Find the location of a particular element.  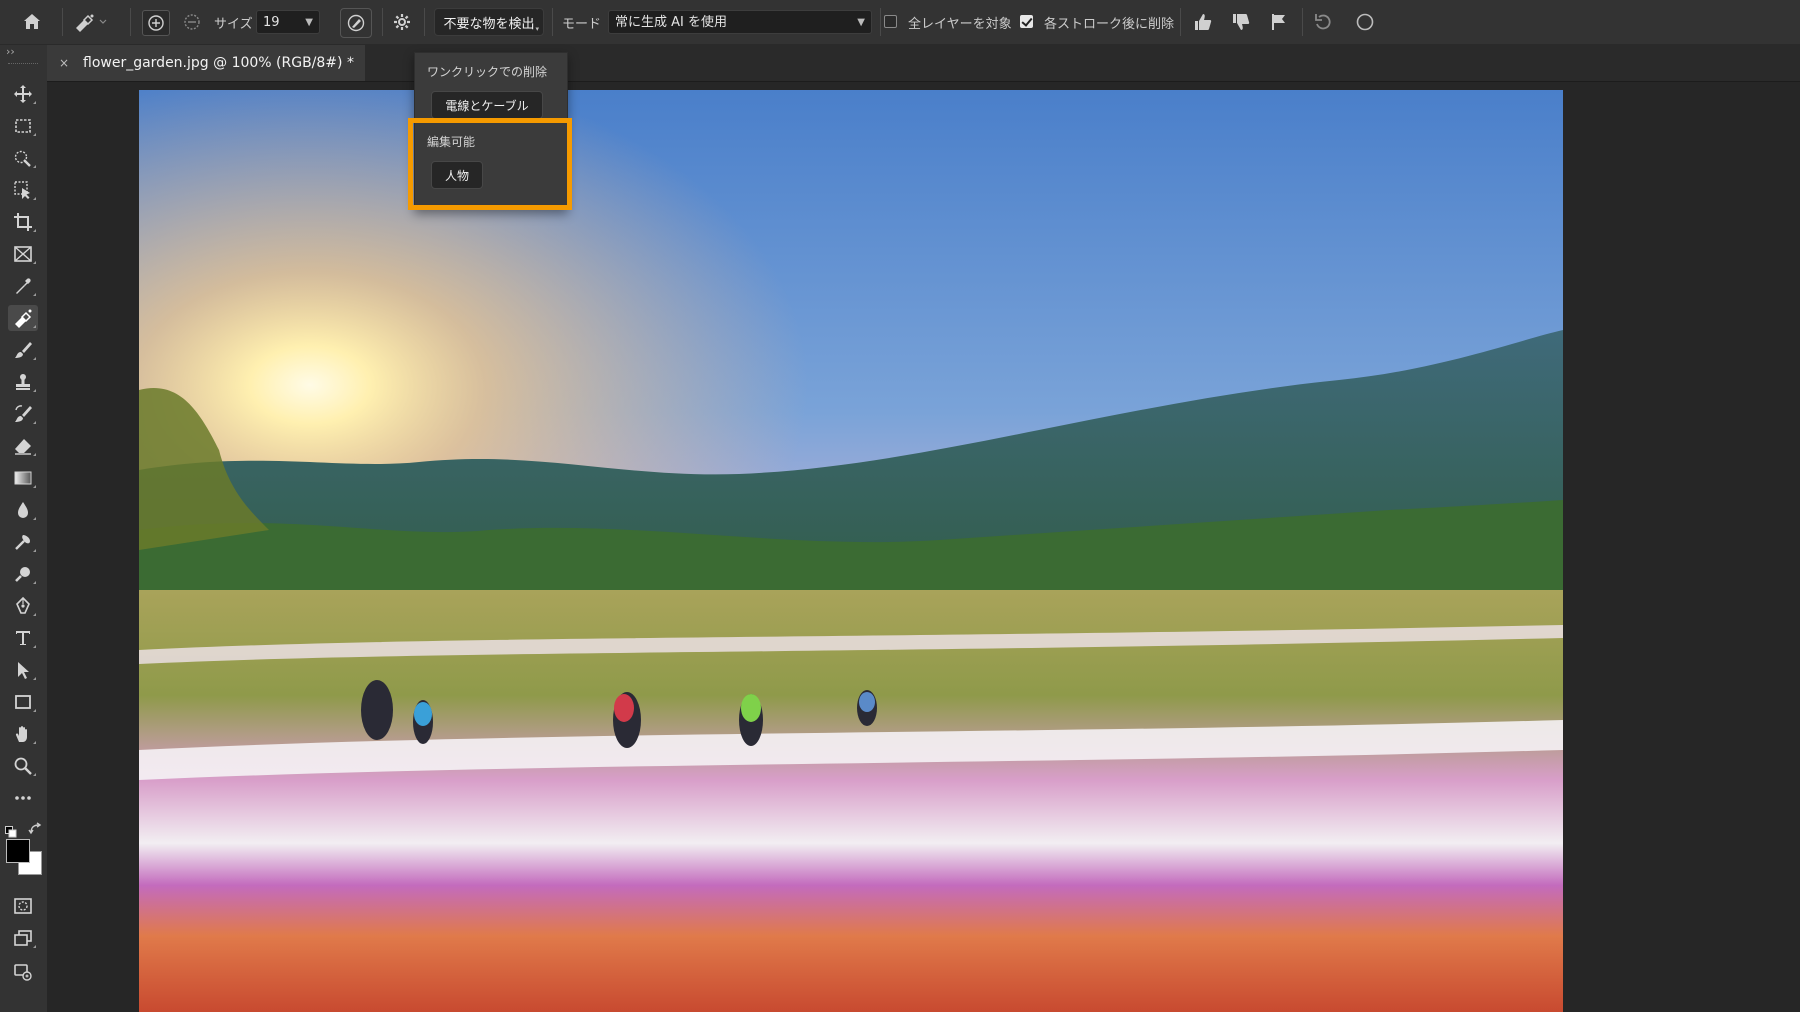

collapse-panel-icon: ›› is located at coordinates (10, 51).